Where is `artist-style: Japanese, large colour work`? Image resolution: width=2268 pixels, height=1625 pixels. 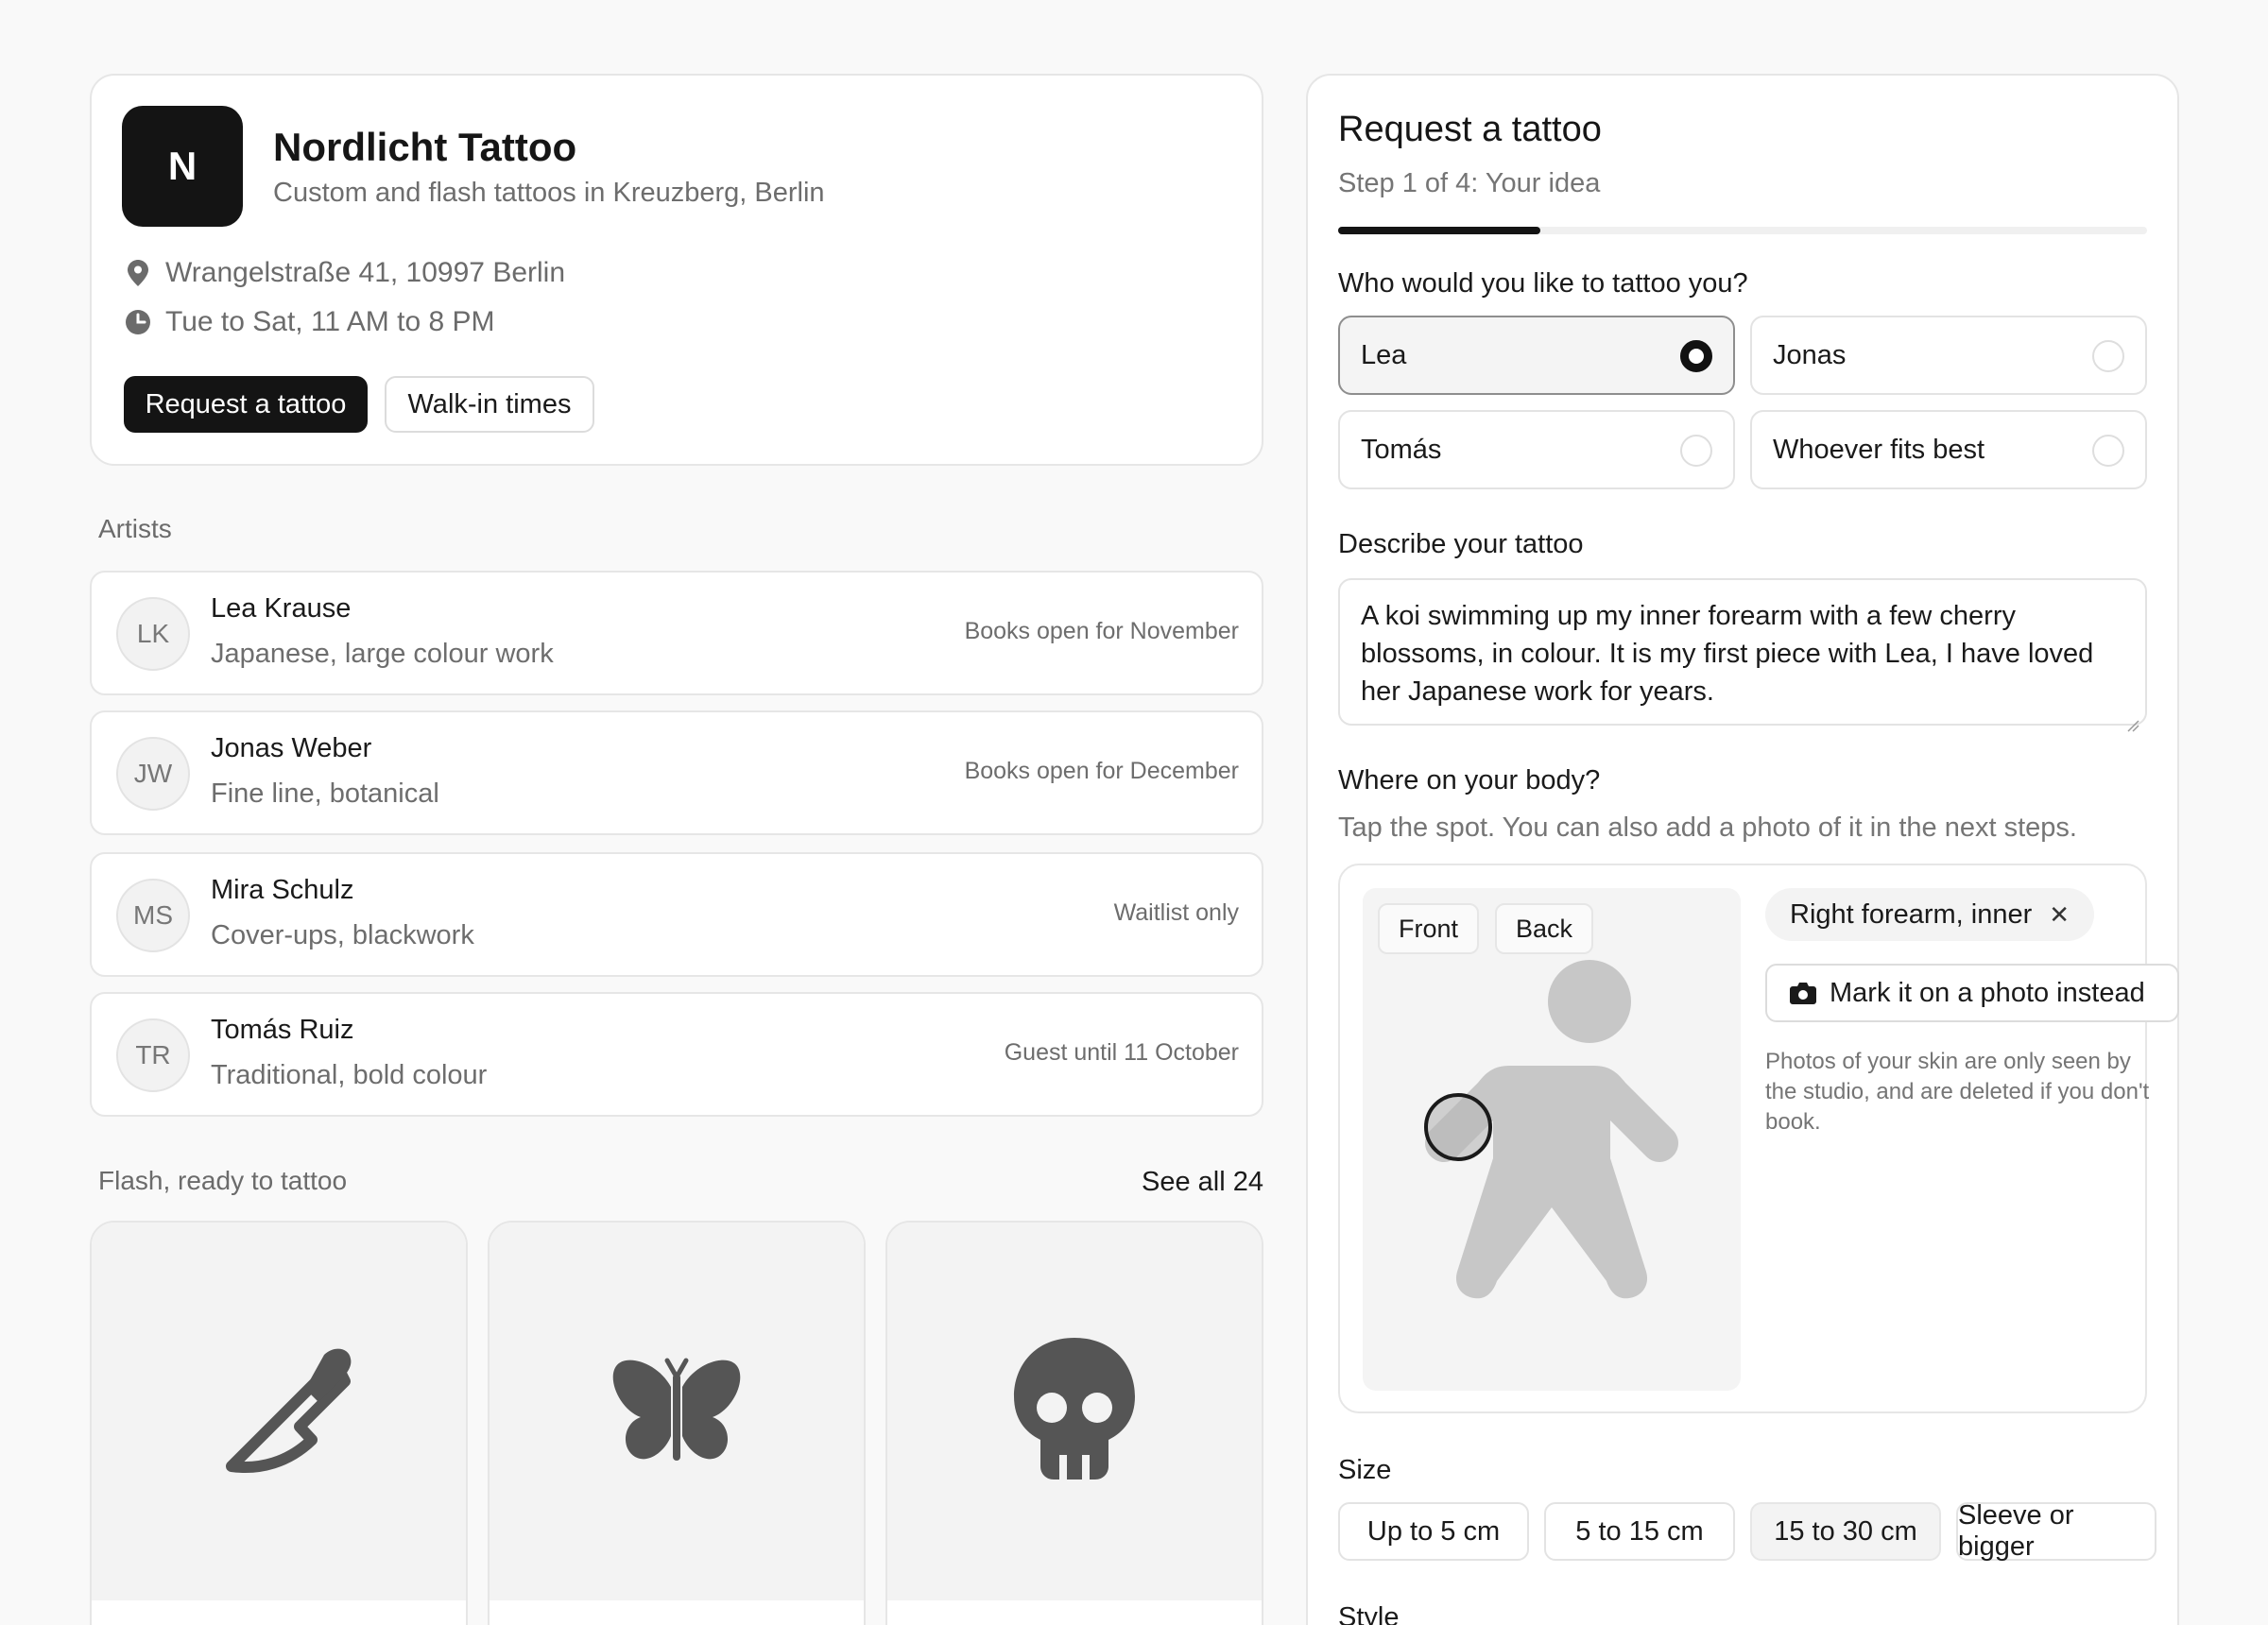
artist-style: Japanese, large colour work is located at coordinates (382, 654).